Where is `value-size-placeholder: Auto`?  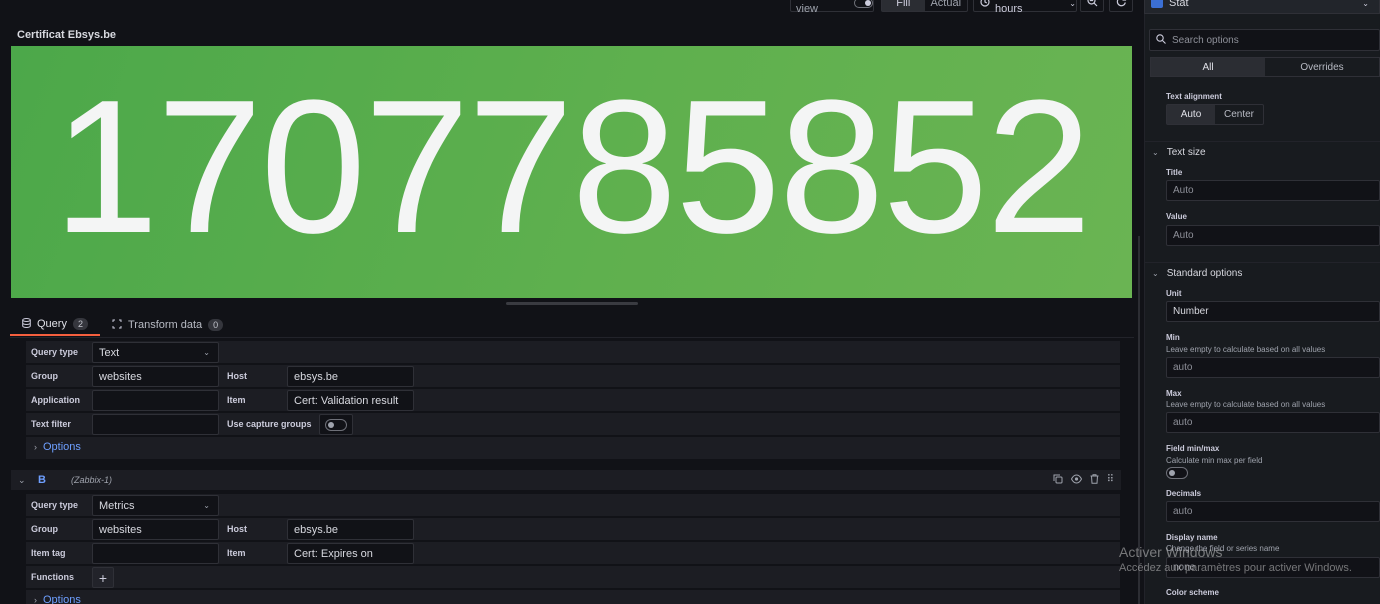
value-size-placeholder: Auto is located at coordinates (1183, 235).